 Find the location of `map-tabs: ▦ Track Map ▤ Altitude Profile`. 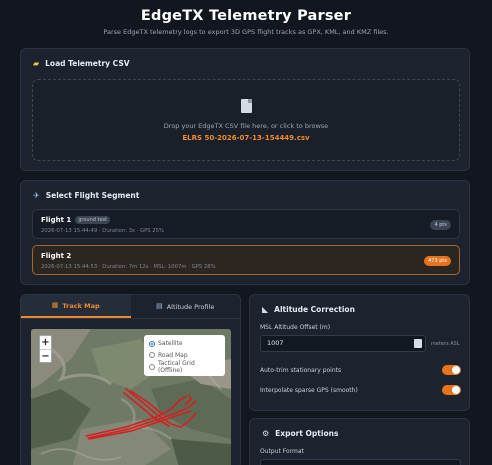

map-tabs: ▦ Track Map ▤ Altitude Profile is located at coordinates (130, 307).